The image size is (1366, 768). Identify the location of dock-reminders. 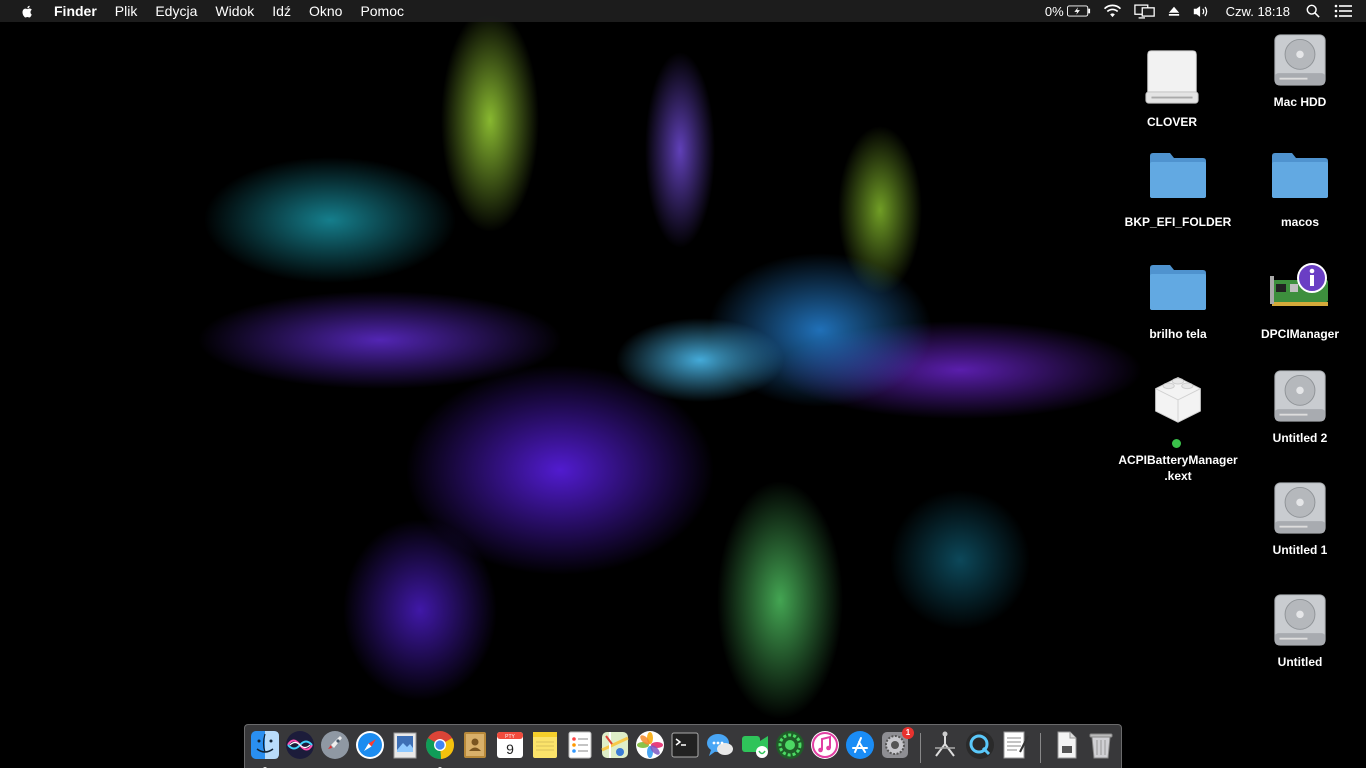
(580, 745).